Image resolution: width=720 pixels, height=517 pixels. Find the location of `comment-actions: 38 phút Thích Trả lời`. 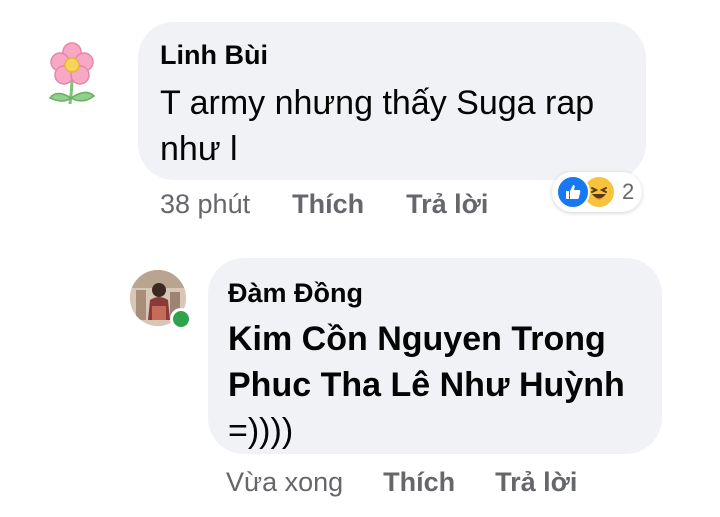

comment-actions: 38 phút Thích Trả lời is located at coordinates (324, 204).